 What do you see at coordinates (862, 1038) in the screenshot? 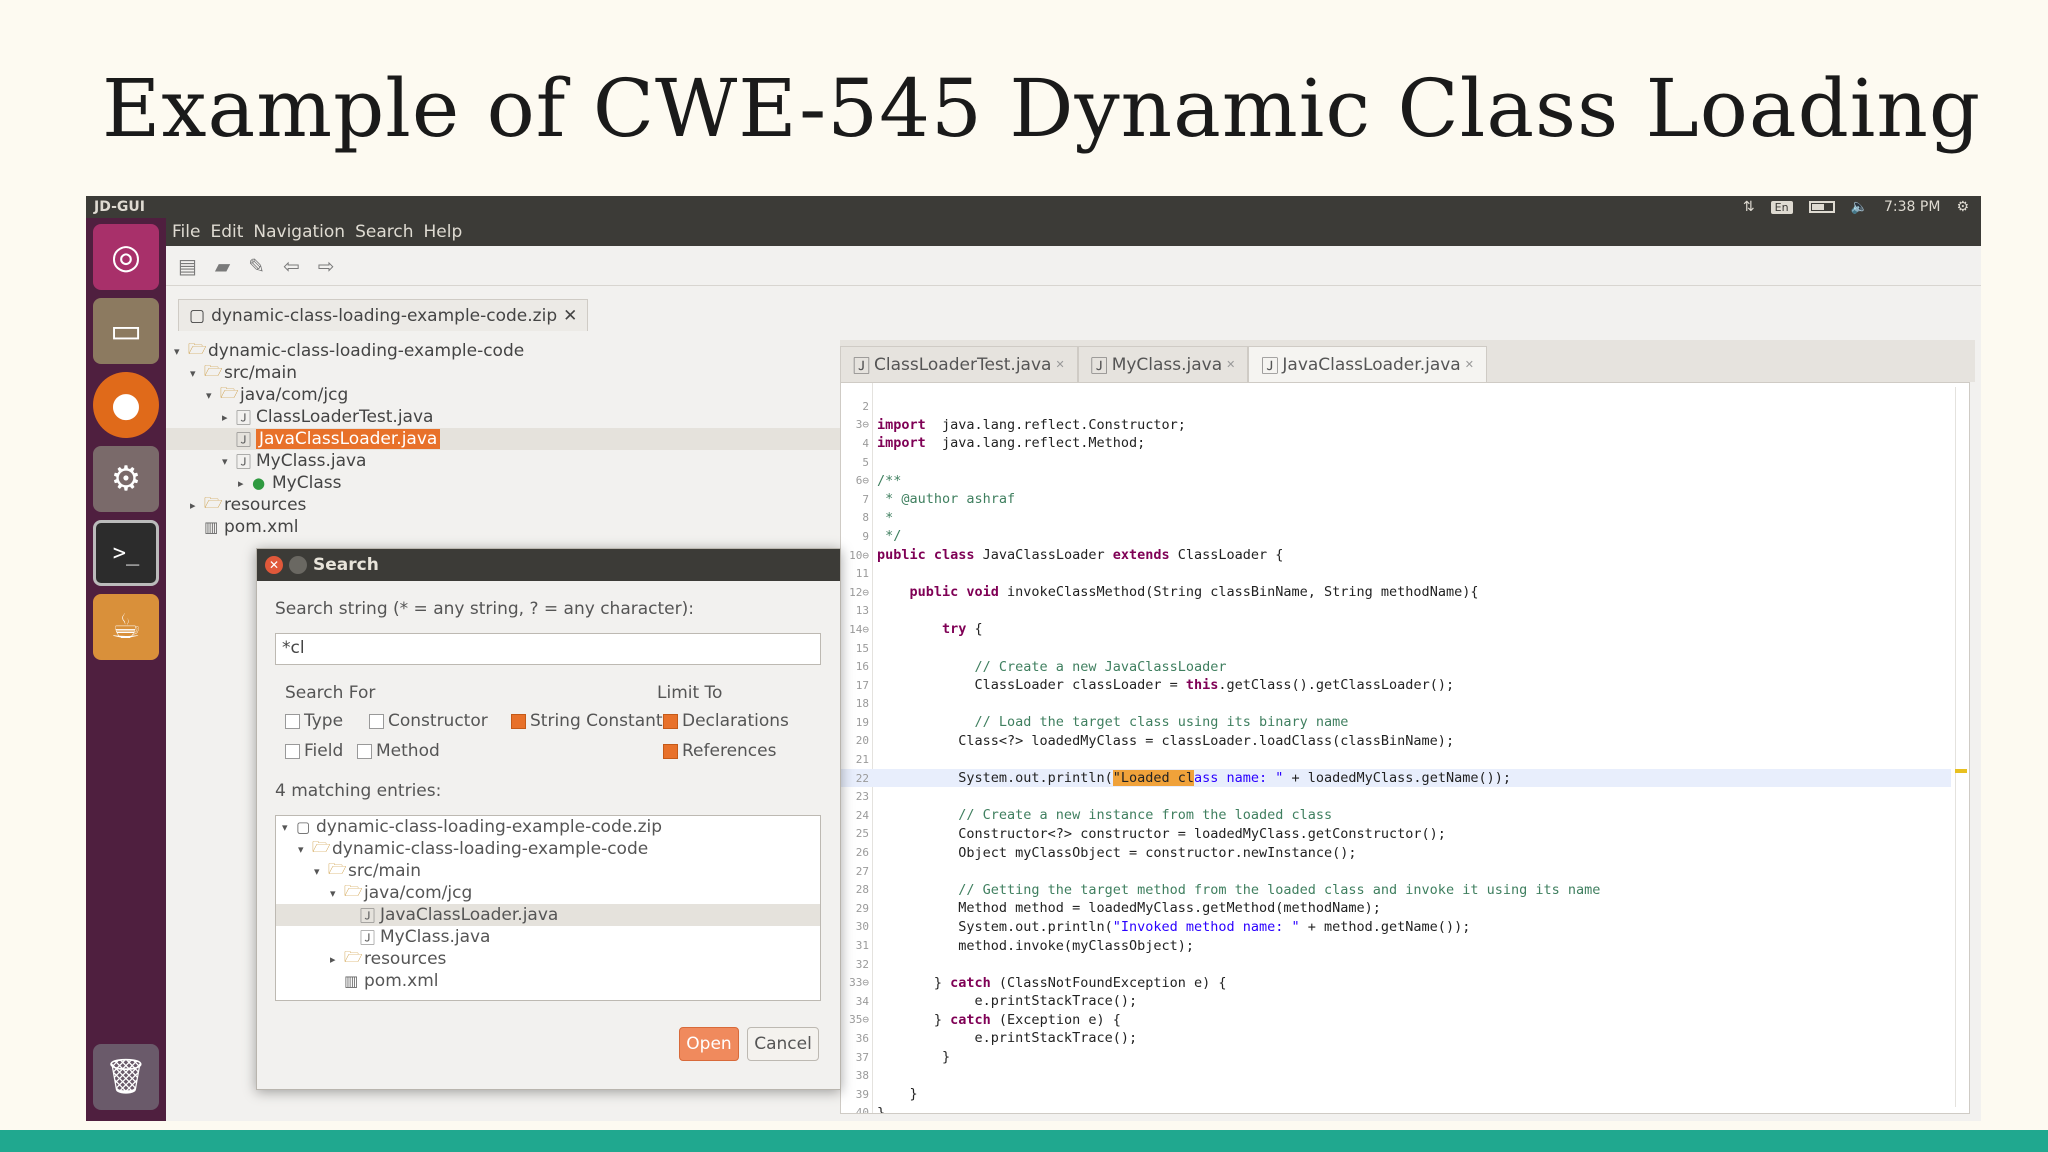
I see `line-number: 36` at bounding box center [862, 1038].